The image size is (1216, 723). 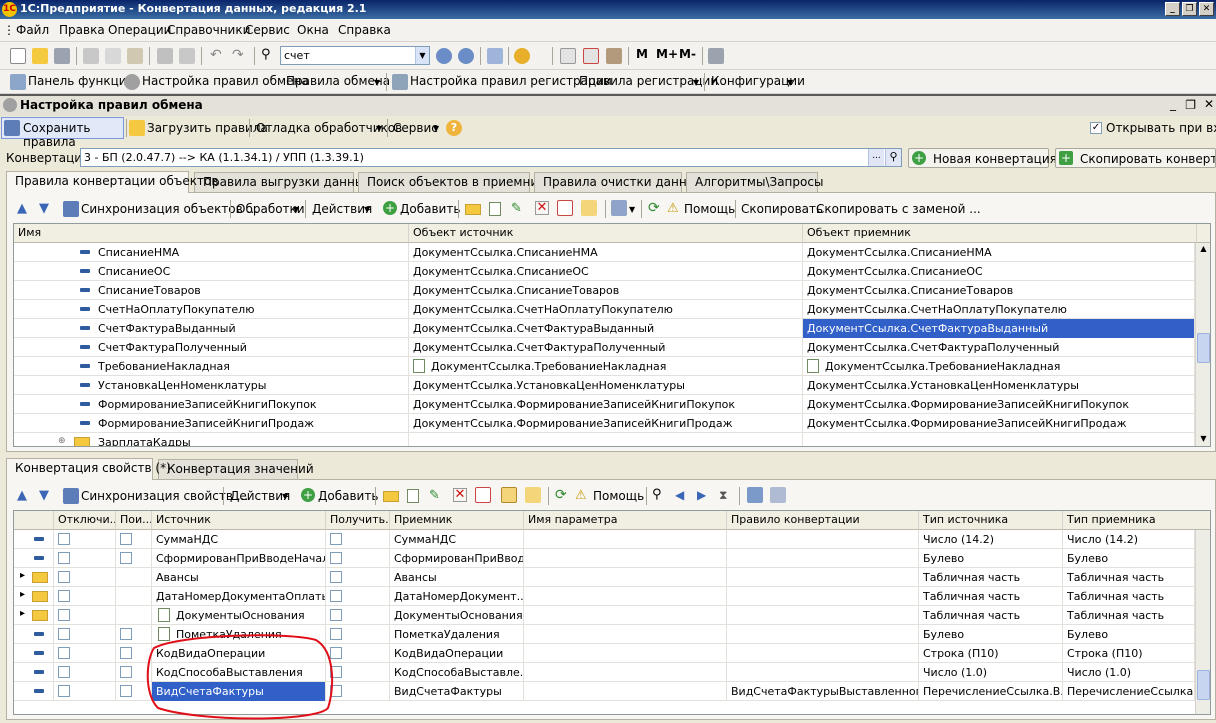 What do you see at coordinates (211, 233) in the screenshot?
I see `column-header-name: Имя` at bounding box center [211, 233].